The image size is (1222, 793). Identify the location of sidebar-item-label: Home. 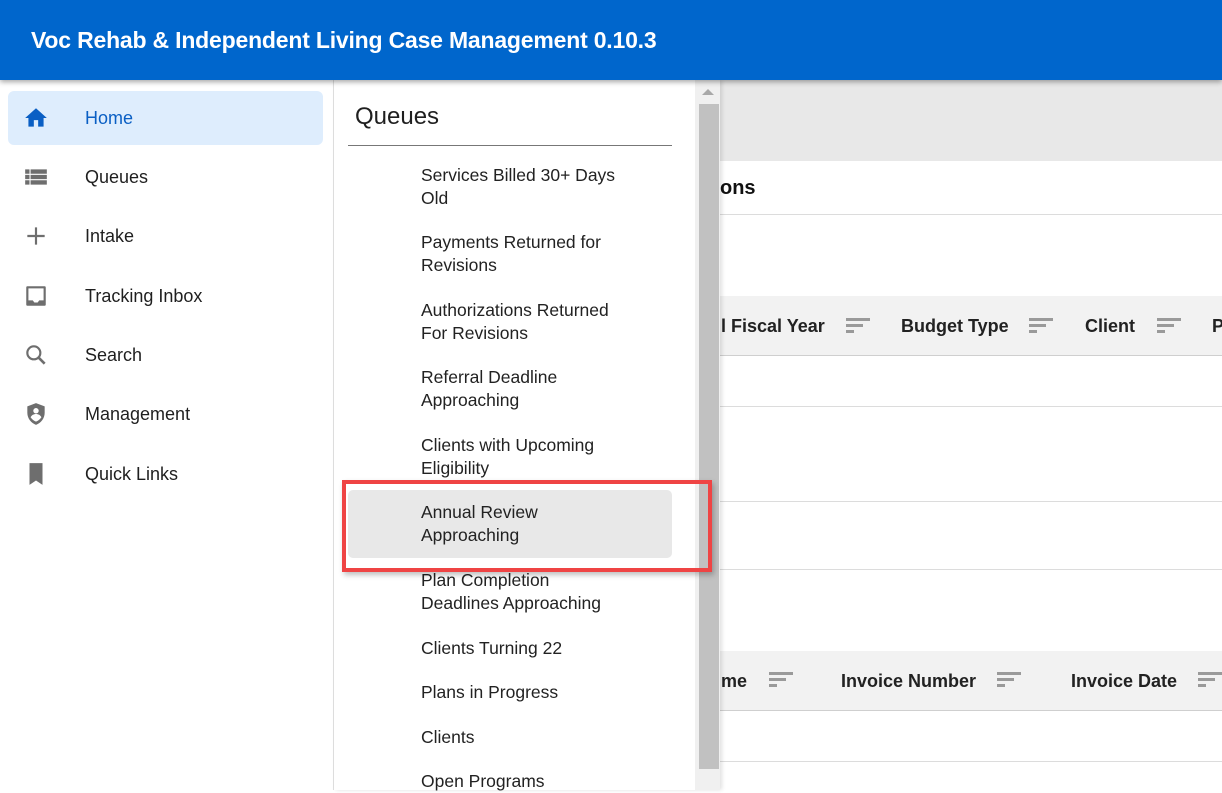
(109, 117).